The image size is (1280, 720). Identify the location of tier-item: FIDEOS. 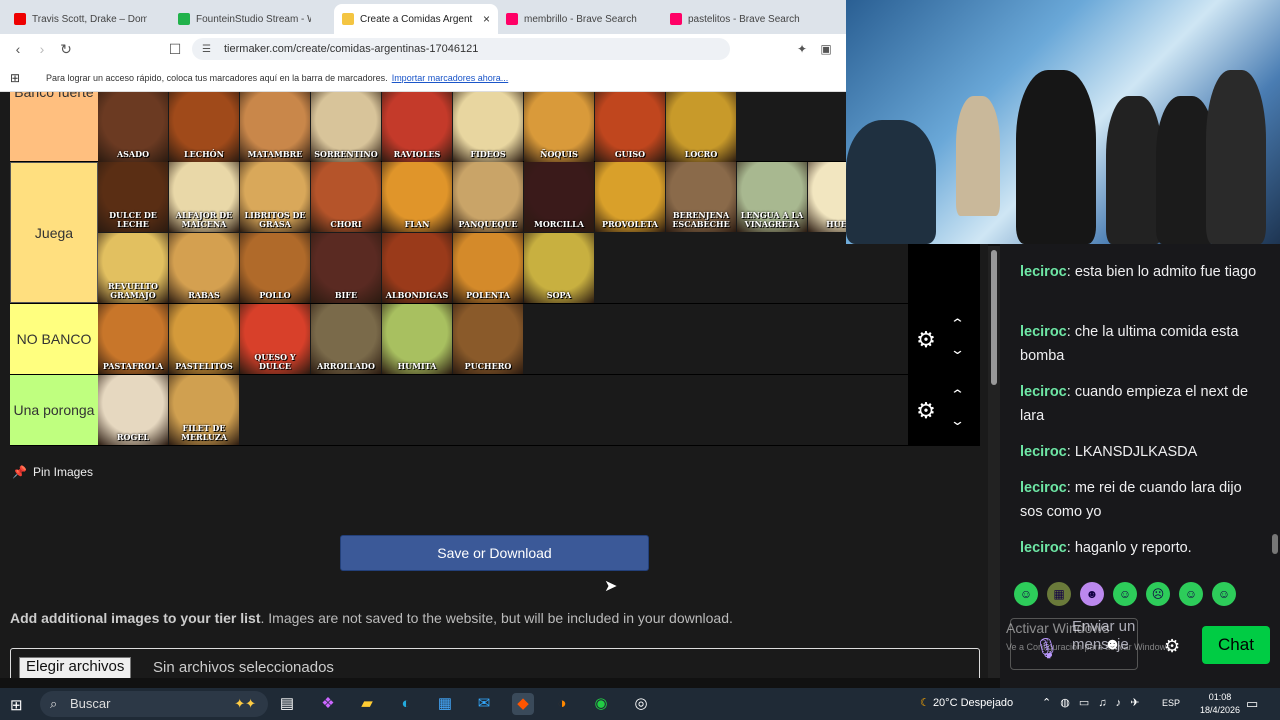
(488, 127).